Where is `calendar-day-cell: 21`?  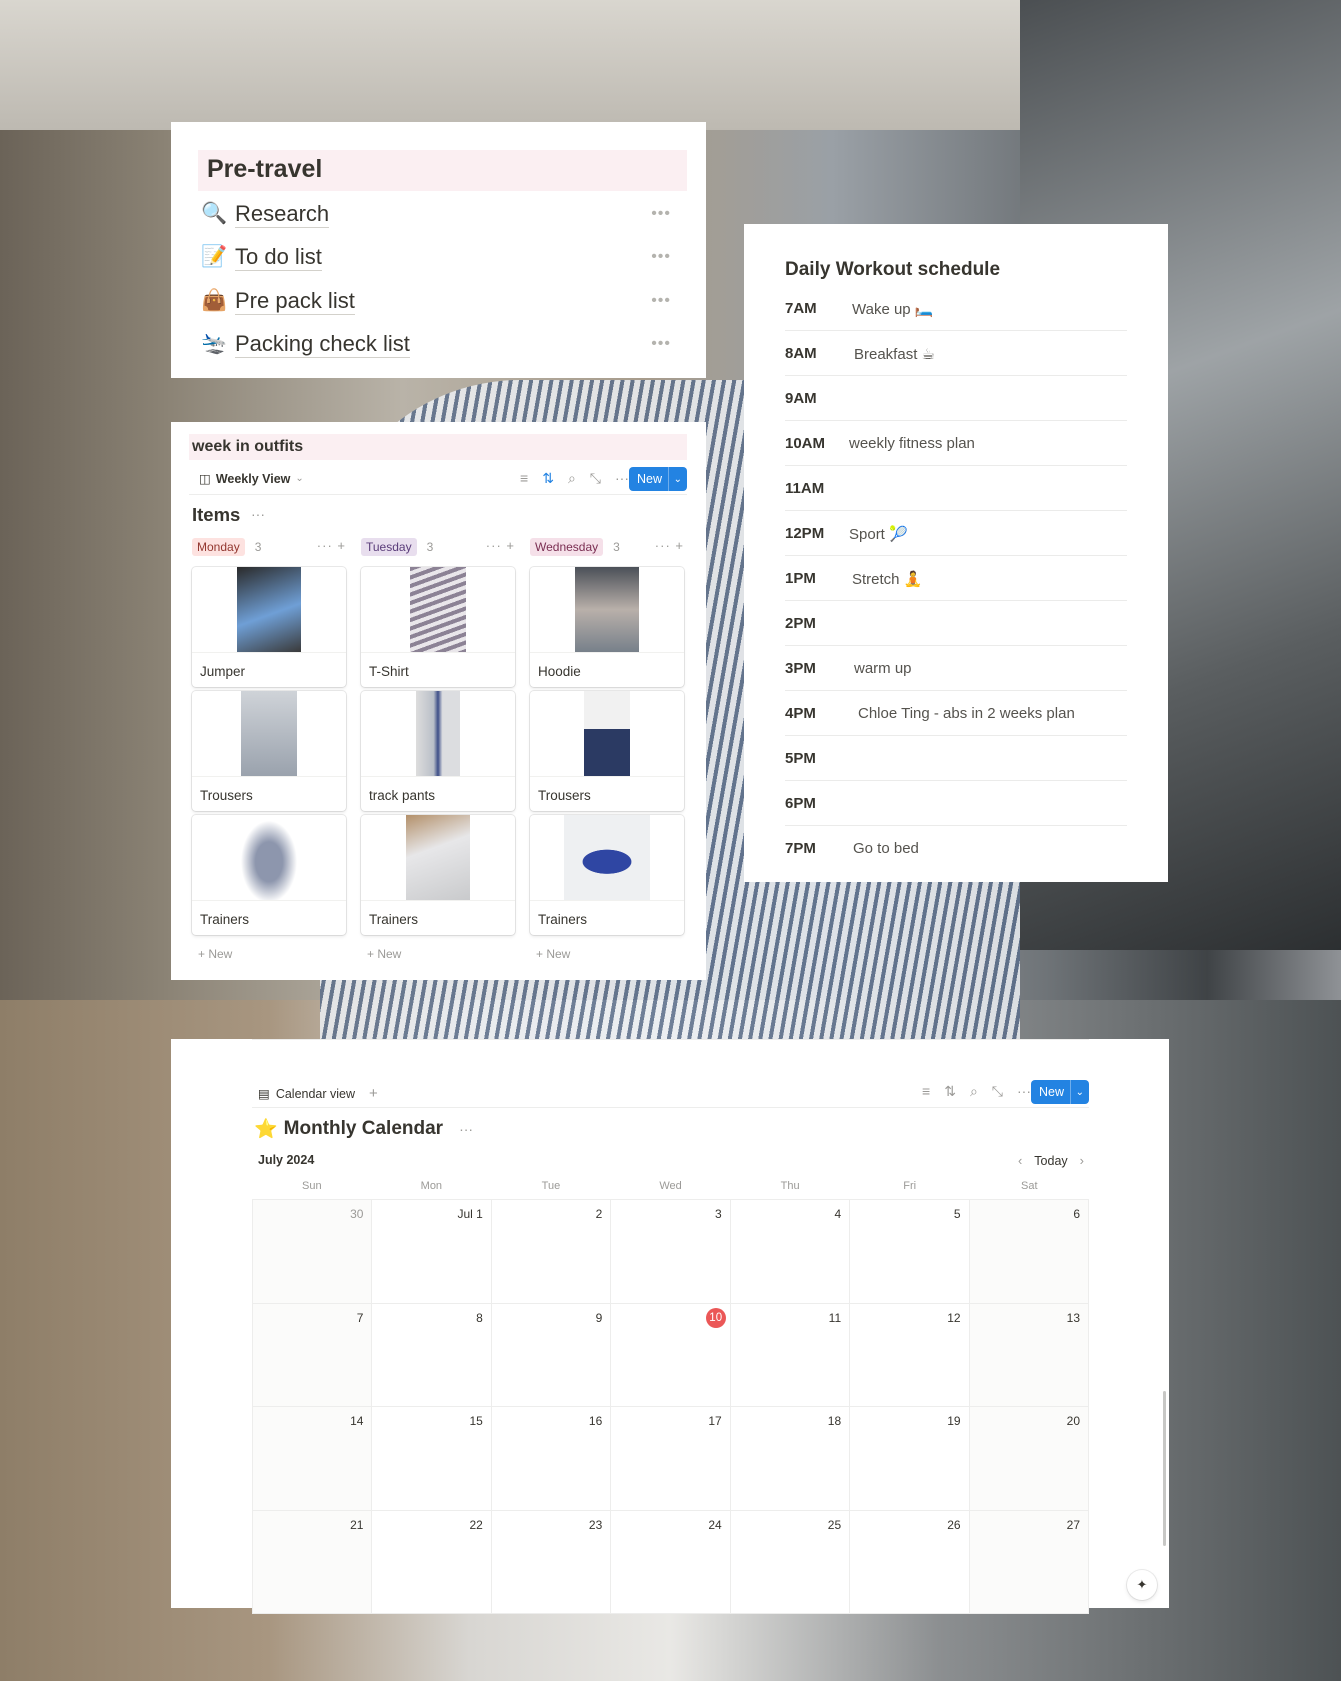
calendar-day-cell: 21 is located at coordinates (313, 1562).